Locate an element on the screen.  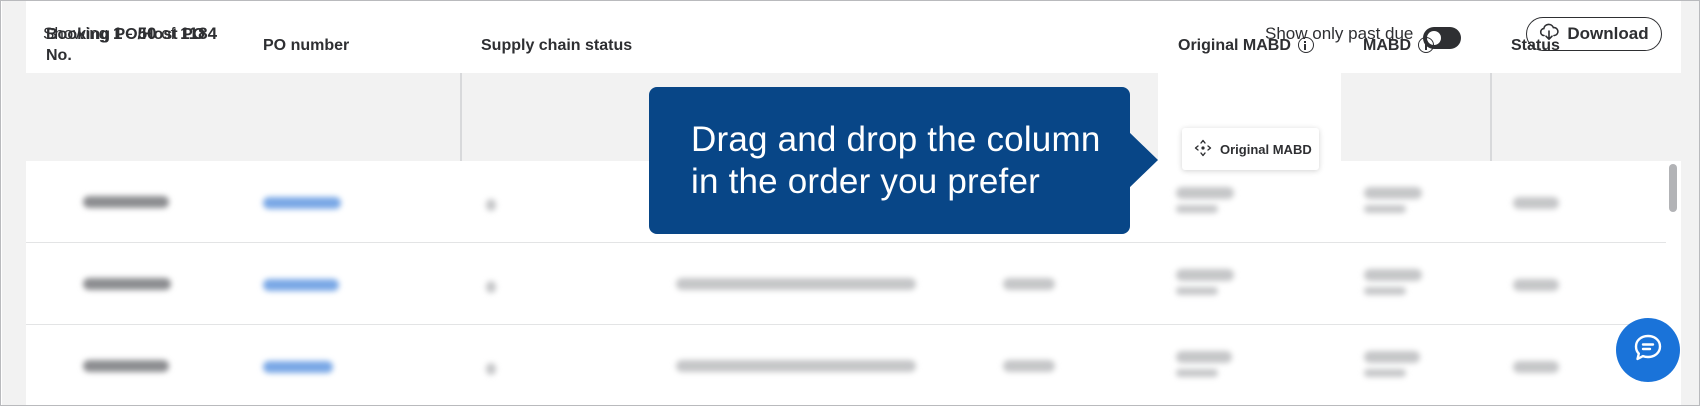
vertical-scrollbar-thumb is located at coordinates (1673, 188).